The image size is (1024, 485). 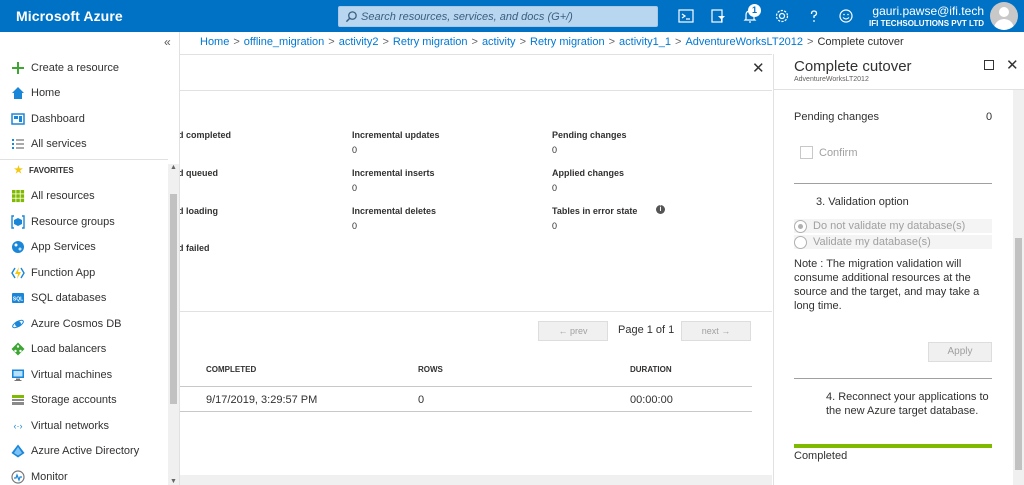 What do you see at coordinates (206, 135) in the screenshot?
I see `stat-label: d completed` at bounding box center [206, 135].